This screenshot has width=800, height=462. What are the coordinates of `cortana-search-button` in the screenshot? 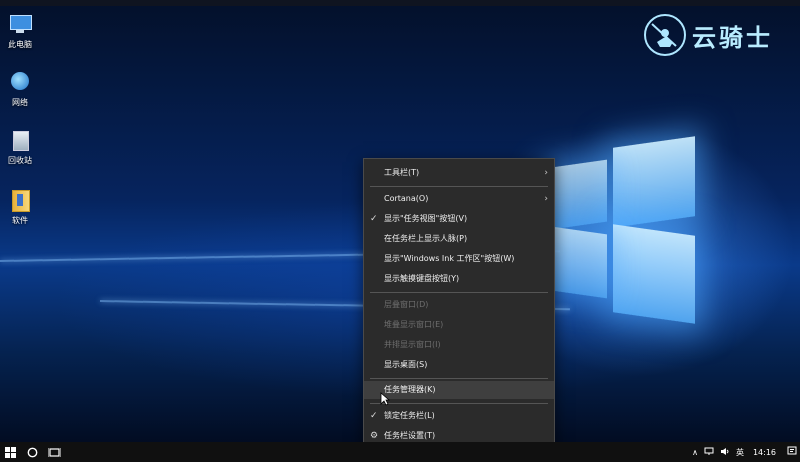 It's located at (32, 452).